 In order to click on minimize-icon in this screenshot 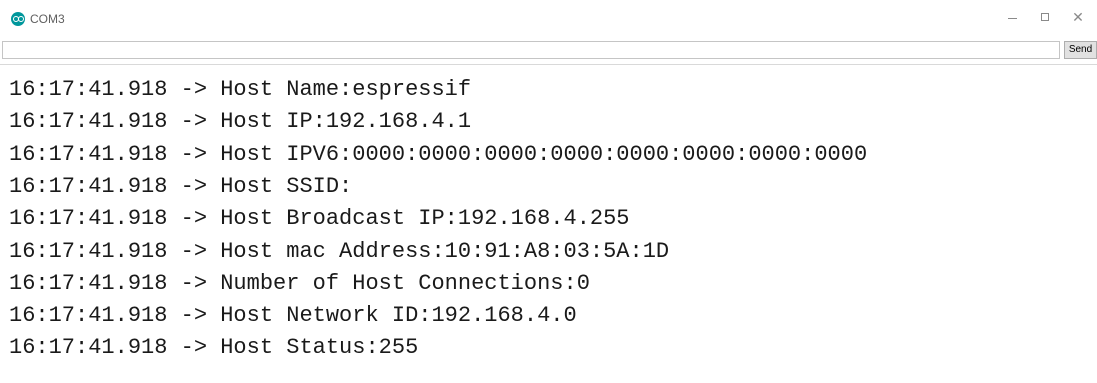, I will do `click(1013, 18)`.